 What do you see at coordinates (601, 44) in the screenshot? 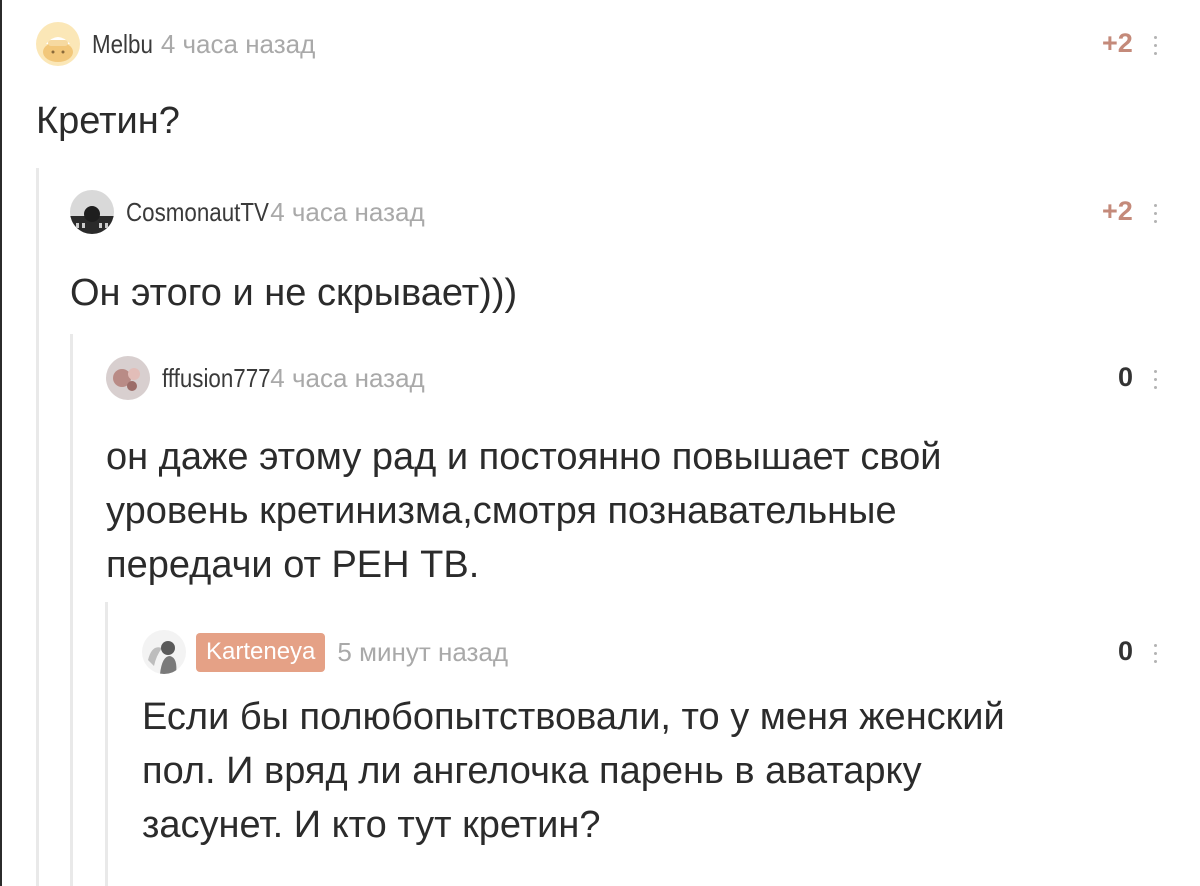
I see `comment-header: Melbu 4 часа назад` at bounding box center [601, 44].